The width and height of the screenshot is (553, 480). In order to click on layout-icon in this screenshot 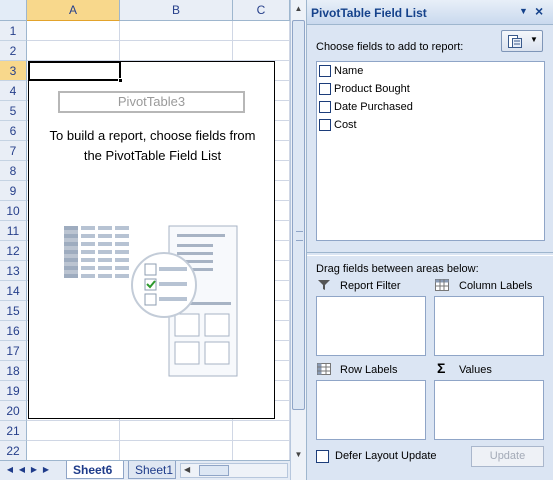, I will do `click(515, 41)`.